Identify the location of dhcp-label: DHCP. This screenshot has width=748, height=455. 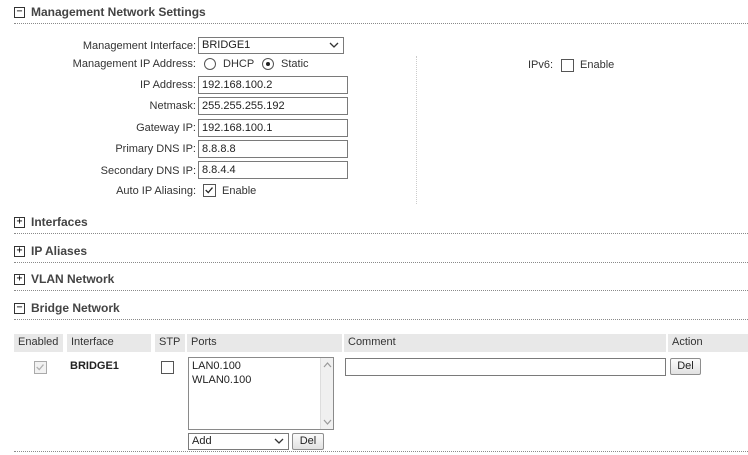
(239, 64).